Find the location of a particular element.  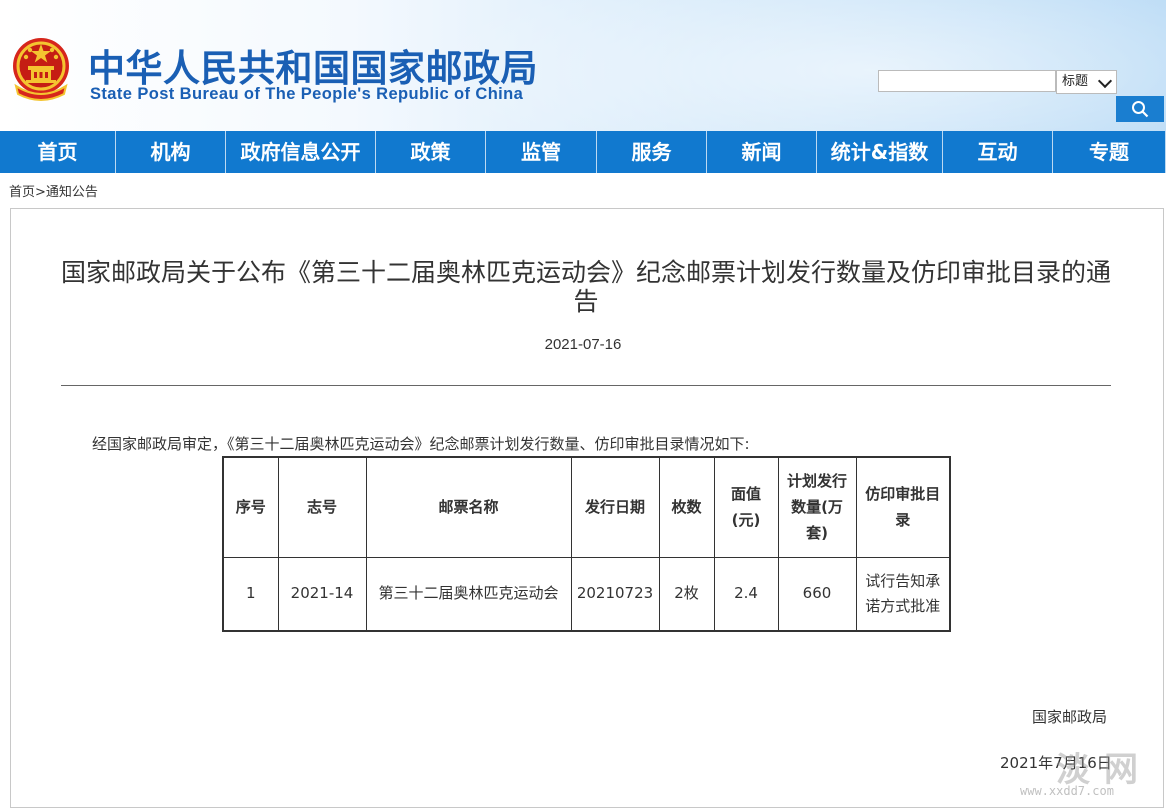

search-scope-select: 标题 is located at coordinates (1086, 82).